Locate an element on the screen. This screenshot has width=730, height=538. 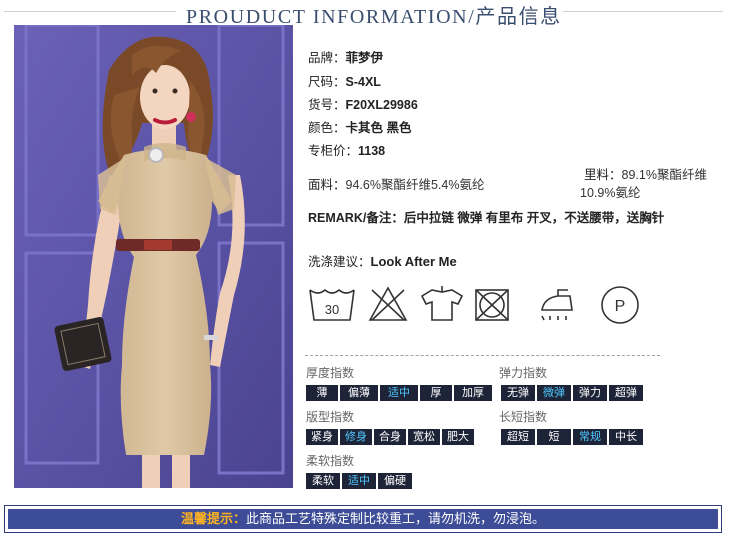
thickness-title: 厚度指数 is located at coordinates (330, 373).